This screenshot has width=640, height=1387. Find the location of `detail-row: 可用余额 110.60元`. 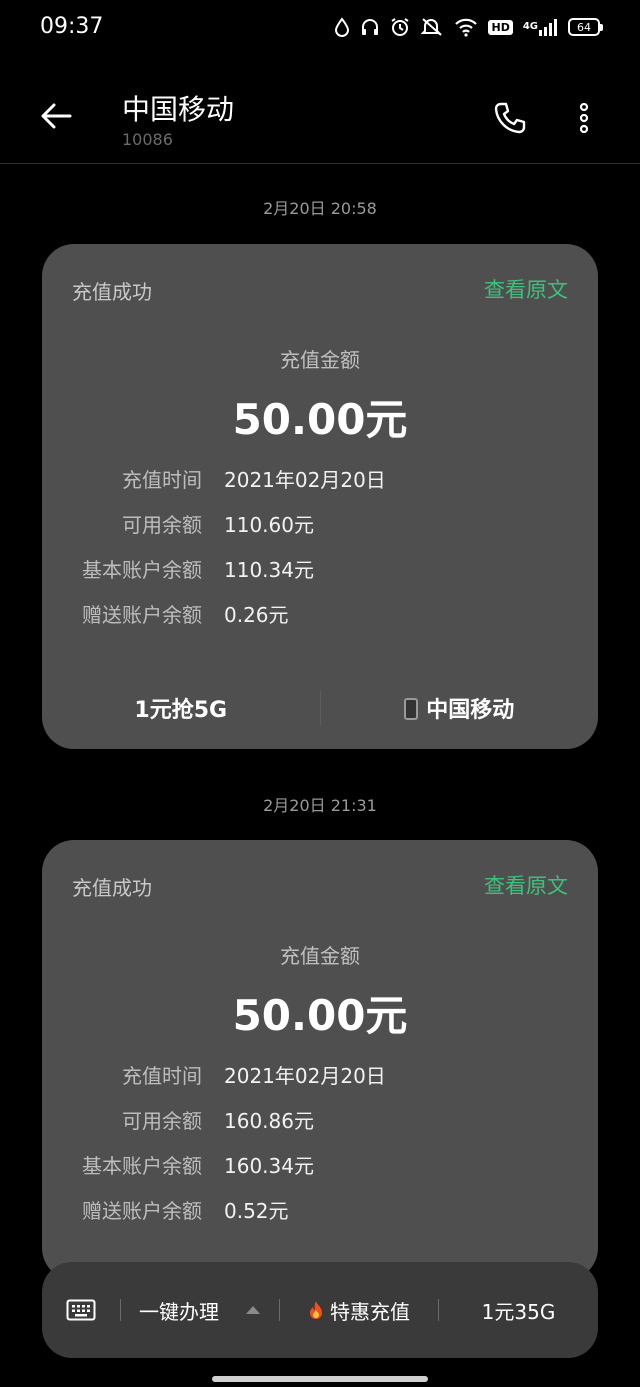

detail-row: 可用余额 110.60元 is located at coordinates (320, 524).